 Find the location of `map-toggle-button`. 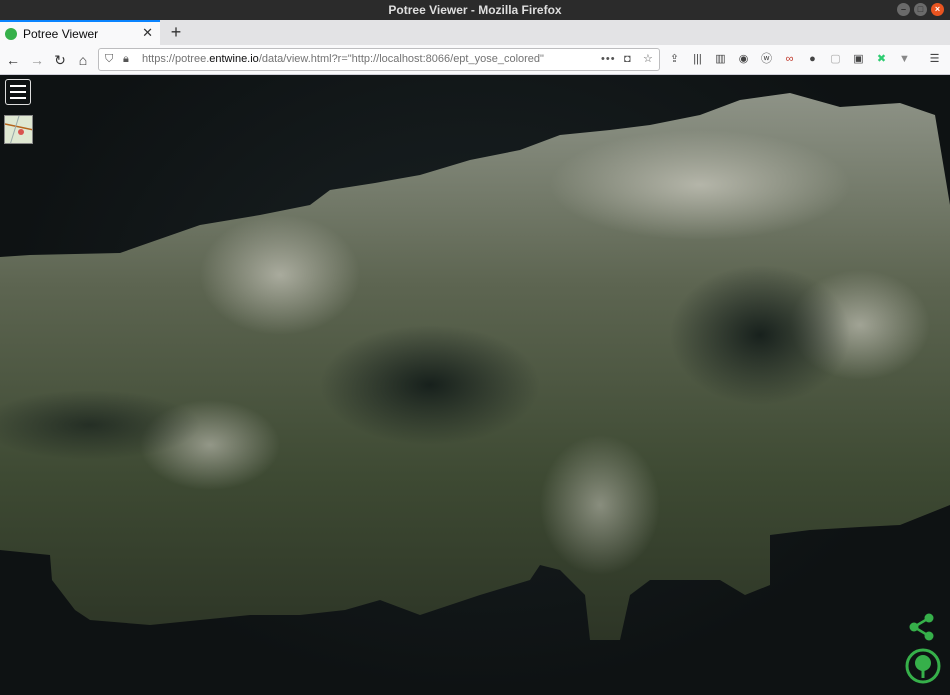

map-toggle-button is located at coordinates (18, 129).